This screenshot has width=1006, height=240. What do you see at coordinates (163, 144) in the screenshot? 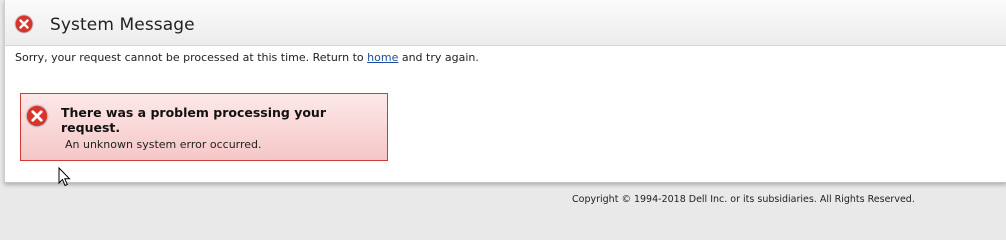
I see `error-detail: An unknown system error occurred.` at bounding box center [163, 144].